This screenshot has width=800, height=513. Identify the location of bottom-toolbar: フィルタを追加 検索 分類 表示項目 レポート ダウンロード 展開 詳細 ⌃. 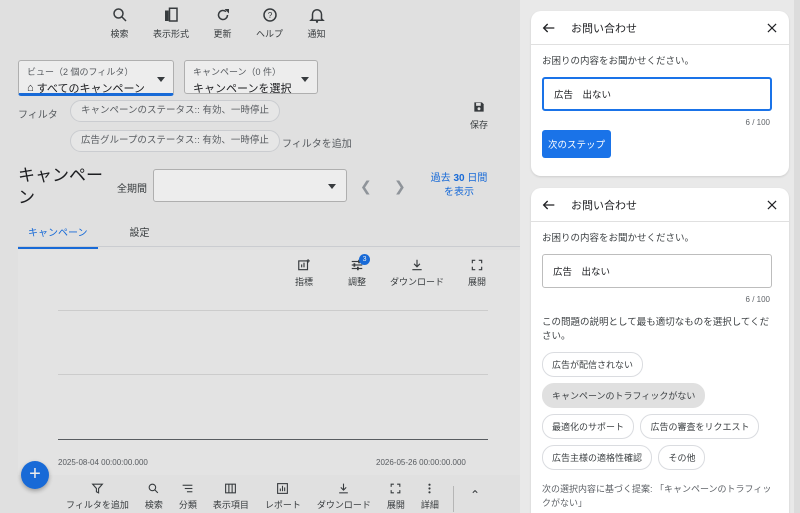
(274, 497).